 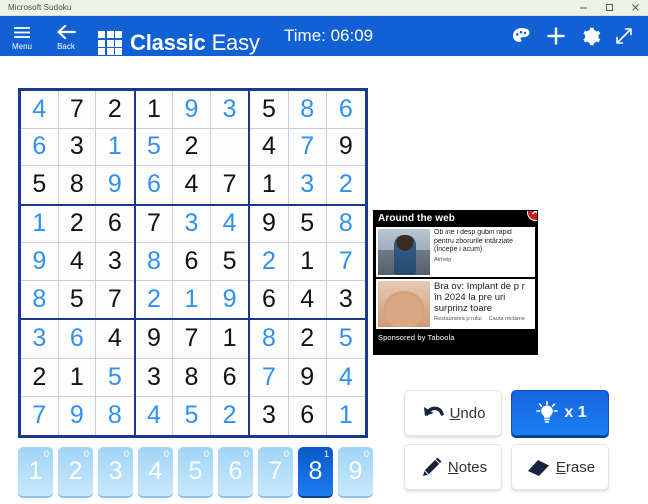 What do you see at coordinates (66, 36) in the screenshot?
I see `back-button: Back` at bounding box center [66, 36].